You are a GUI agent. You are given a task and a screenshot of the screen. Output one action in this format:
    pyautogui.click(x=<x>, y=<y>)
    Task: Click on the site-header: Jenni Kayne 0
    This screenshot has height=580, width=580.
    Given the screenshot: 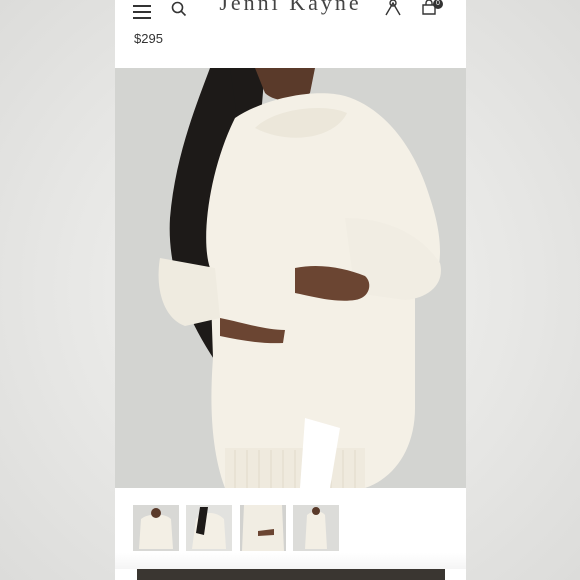 What is the action you would take?
    pyautogui.click(x=290, y=12)
    